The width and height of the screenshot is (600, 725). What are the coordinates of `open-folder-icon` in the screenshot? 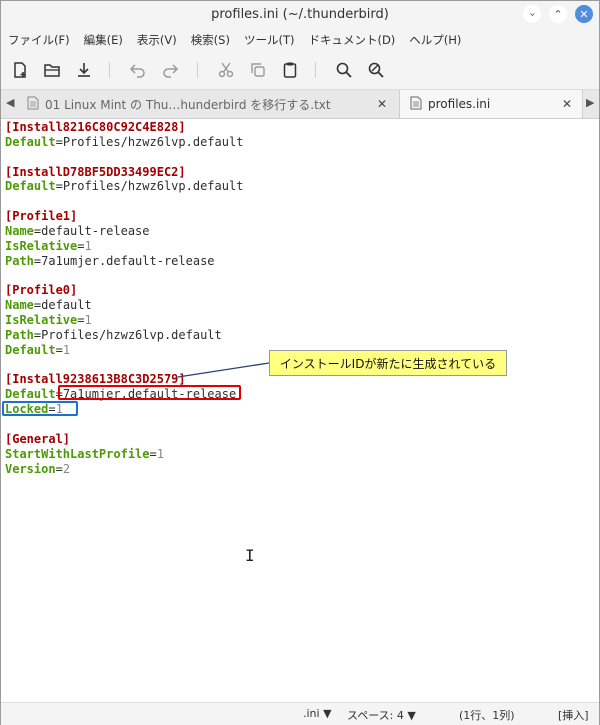 It's located at (52, 70).